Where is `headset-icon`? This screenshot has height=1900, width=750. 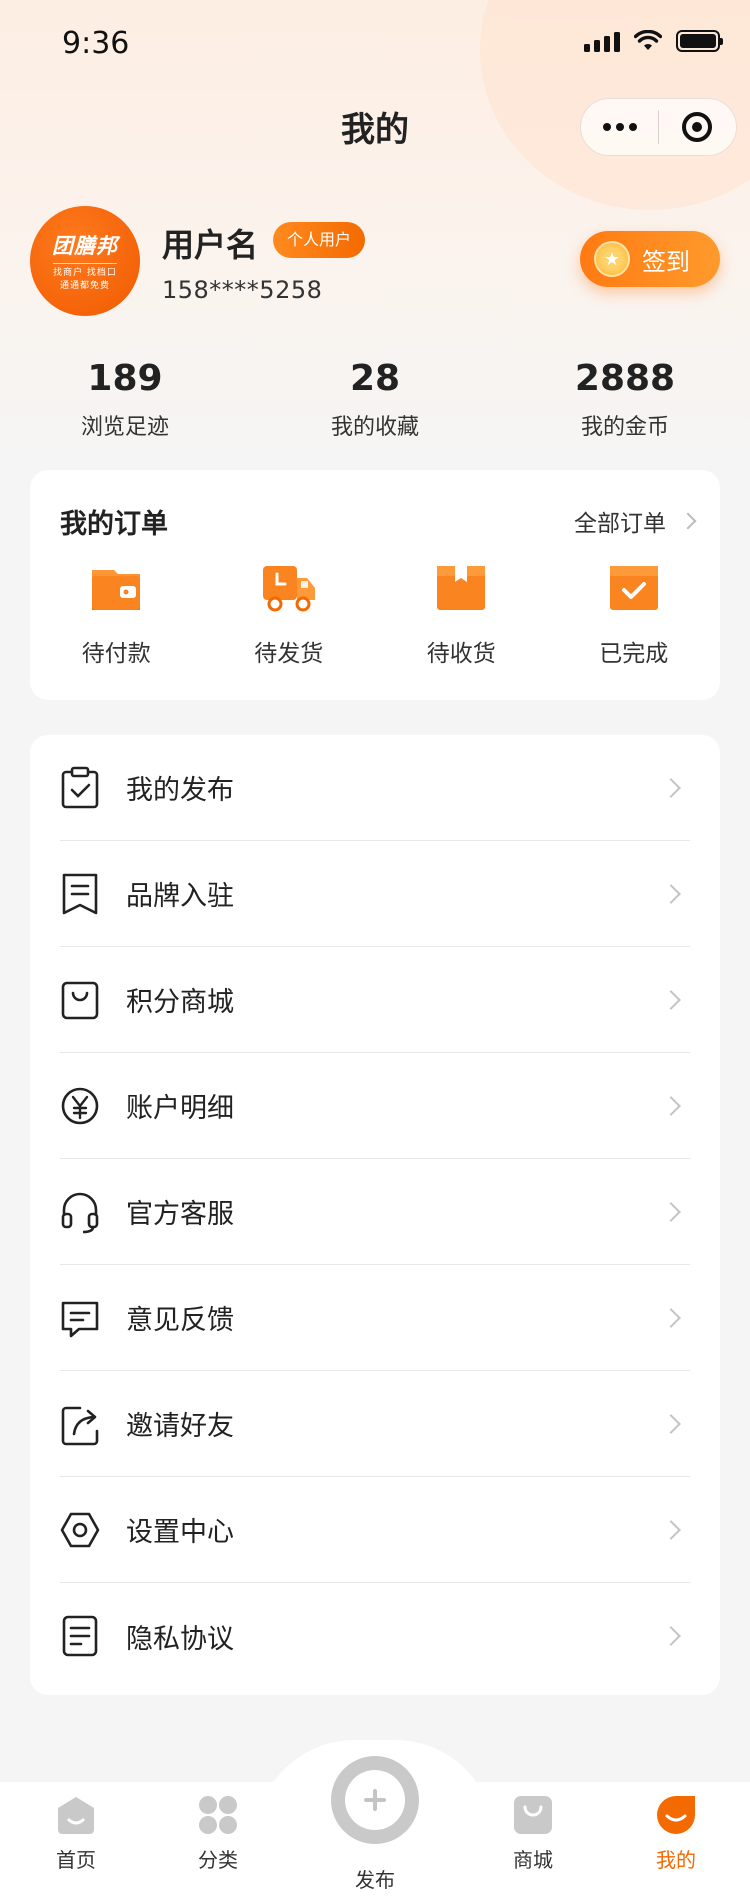 headset-icon is located at coordinates (80, 1212).